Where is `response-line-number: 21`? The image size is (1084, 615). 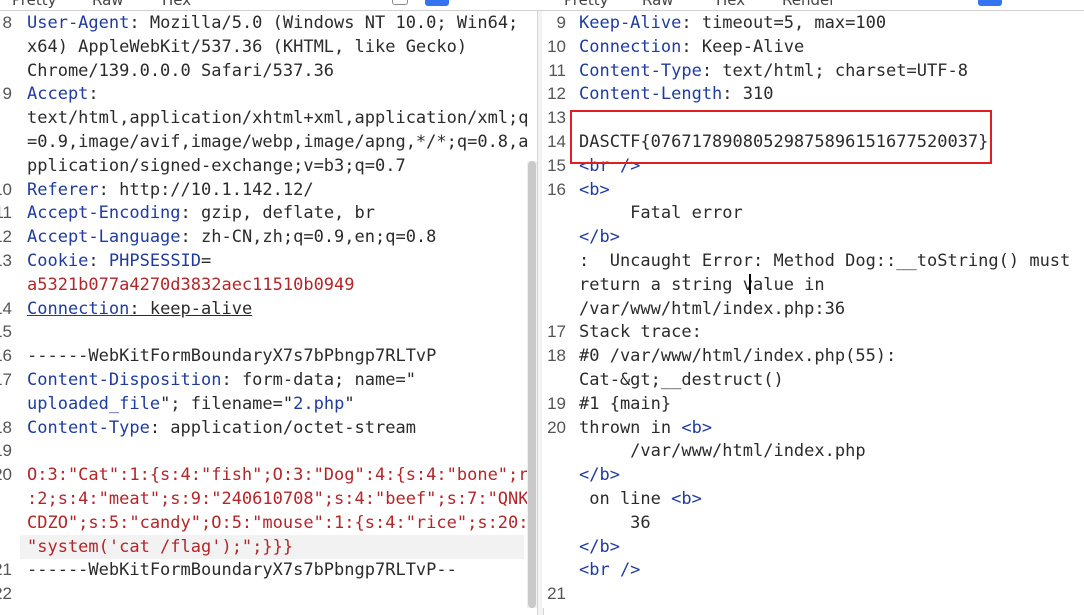 response-line-number: 21 is located at coordinates (556, 594).